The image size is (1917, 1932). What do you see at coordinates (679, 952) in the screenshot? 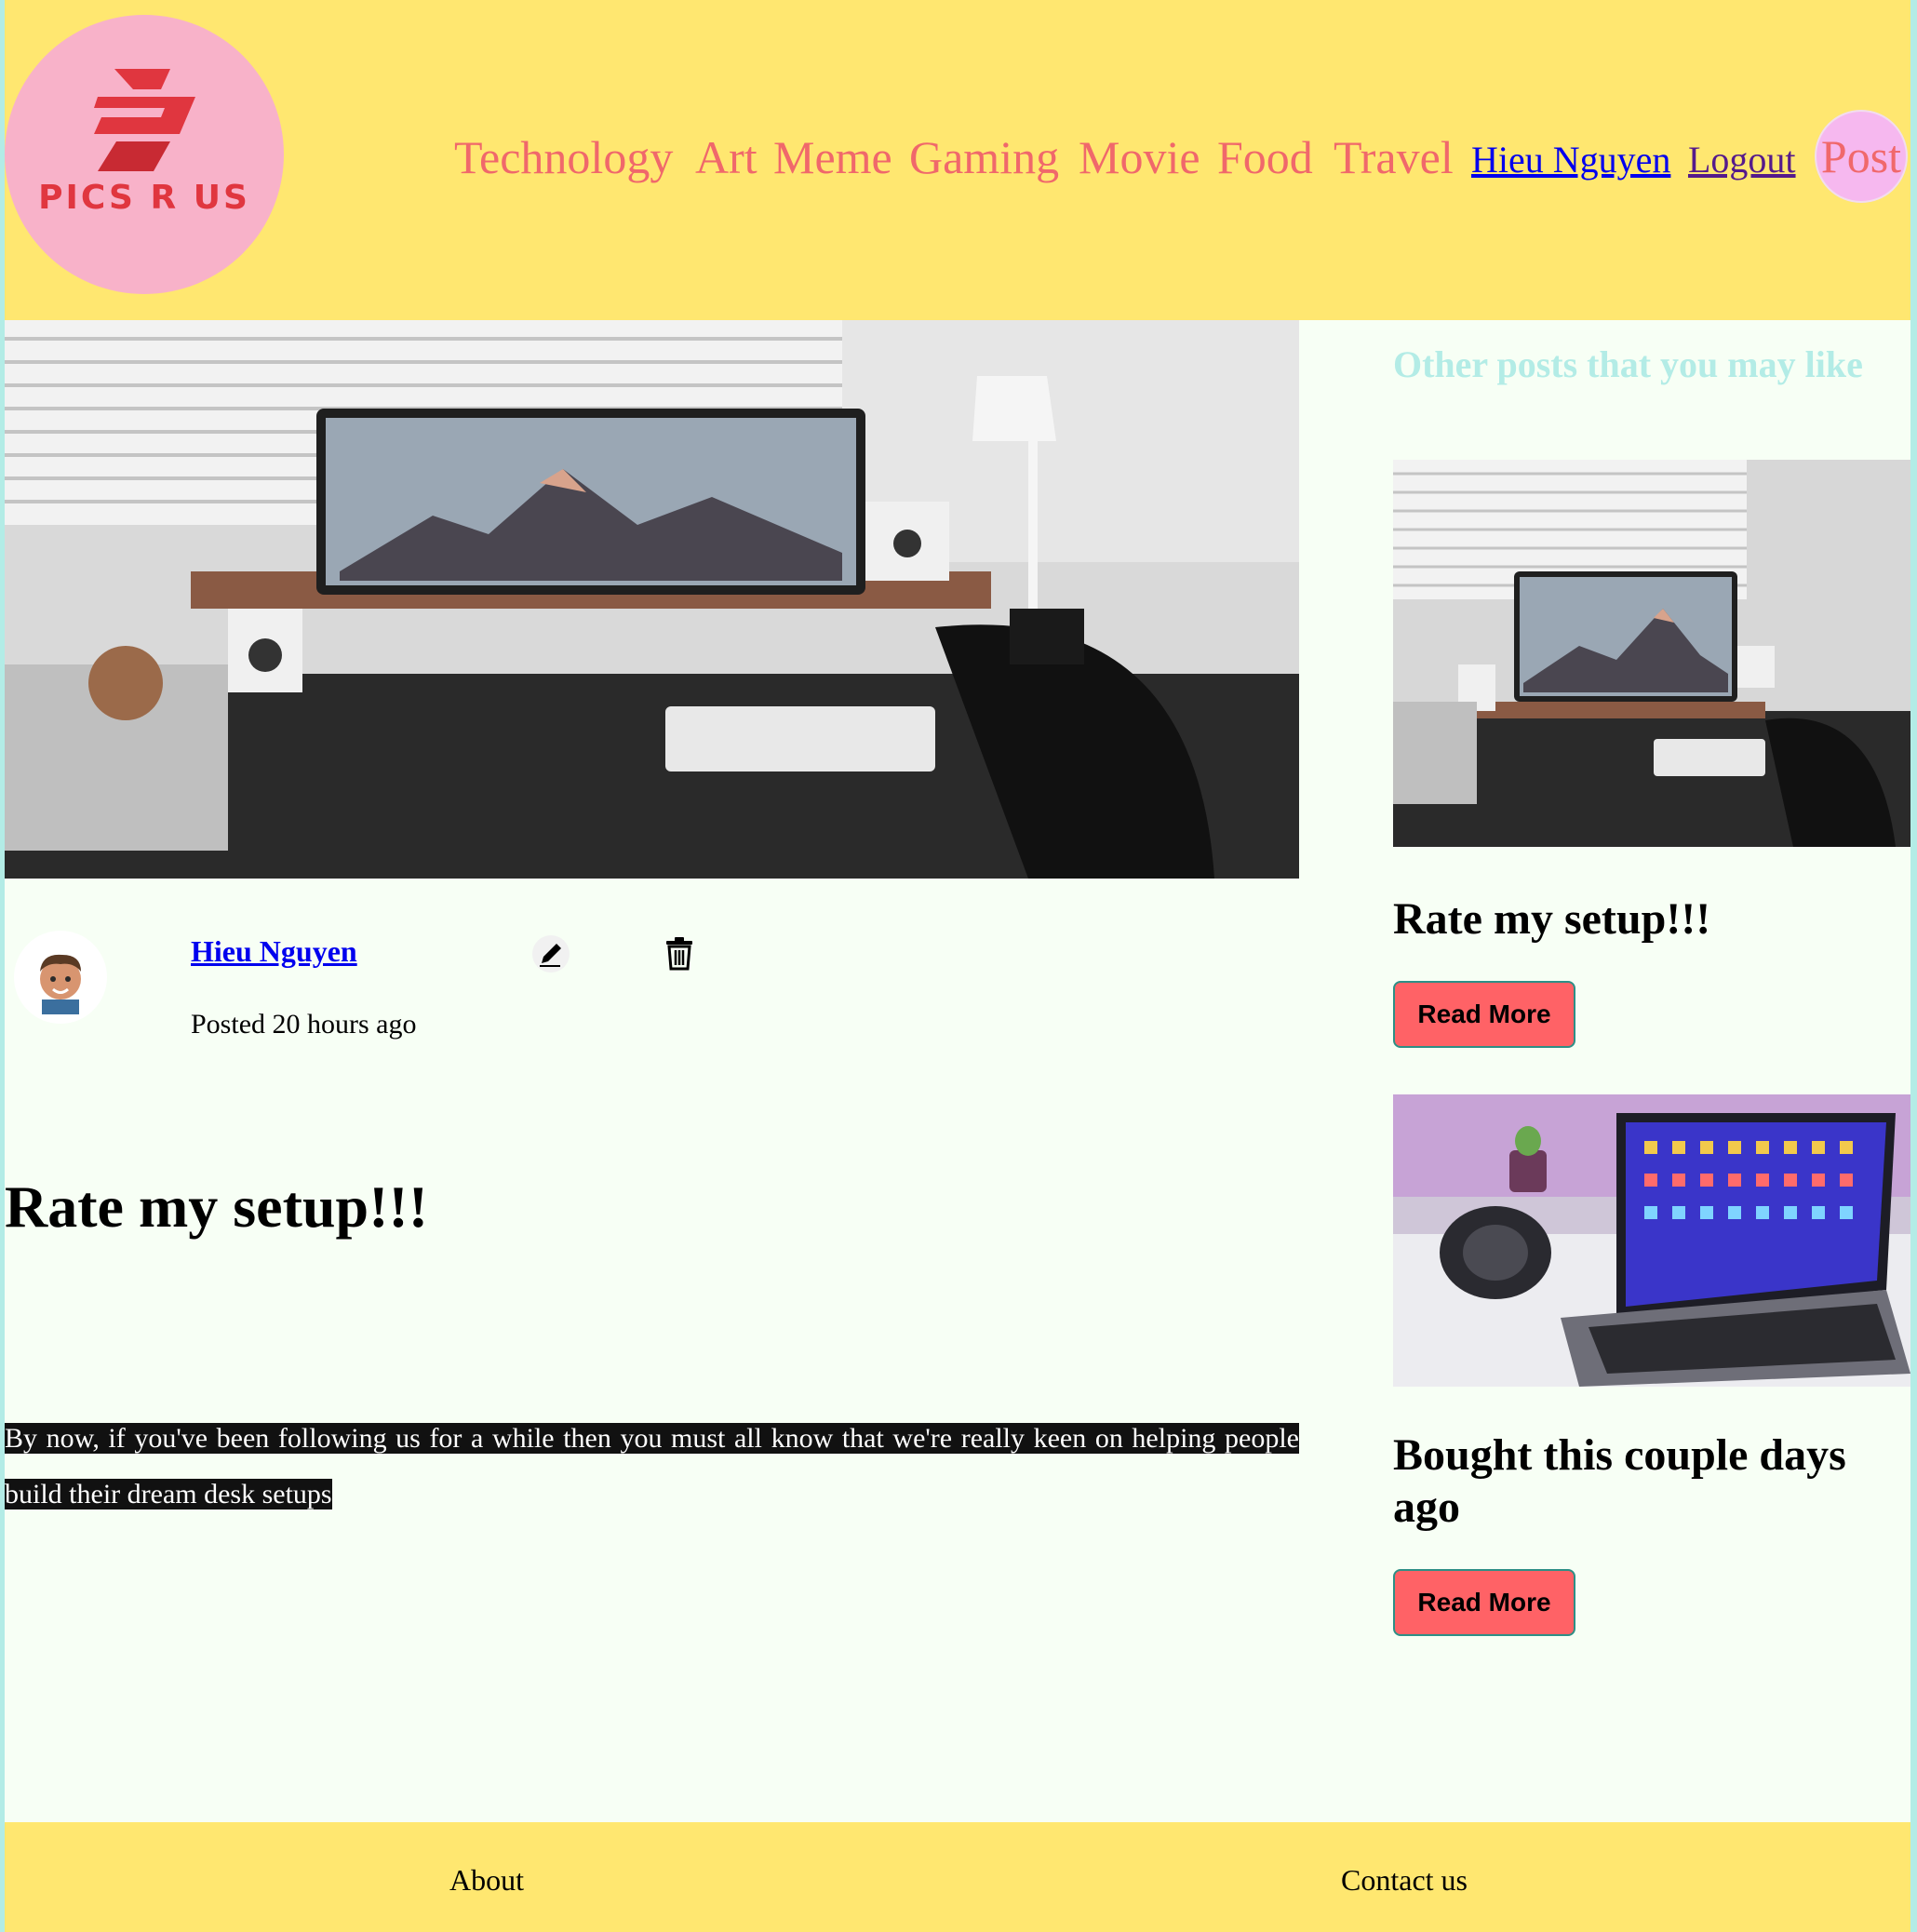
I see `delete-trash-icon` at bounding box center [679, 952].